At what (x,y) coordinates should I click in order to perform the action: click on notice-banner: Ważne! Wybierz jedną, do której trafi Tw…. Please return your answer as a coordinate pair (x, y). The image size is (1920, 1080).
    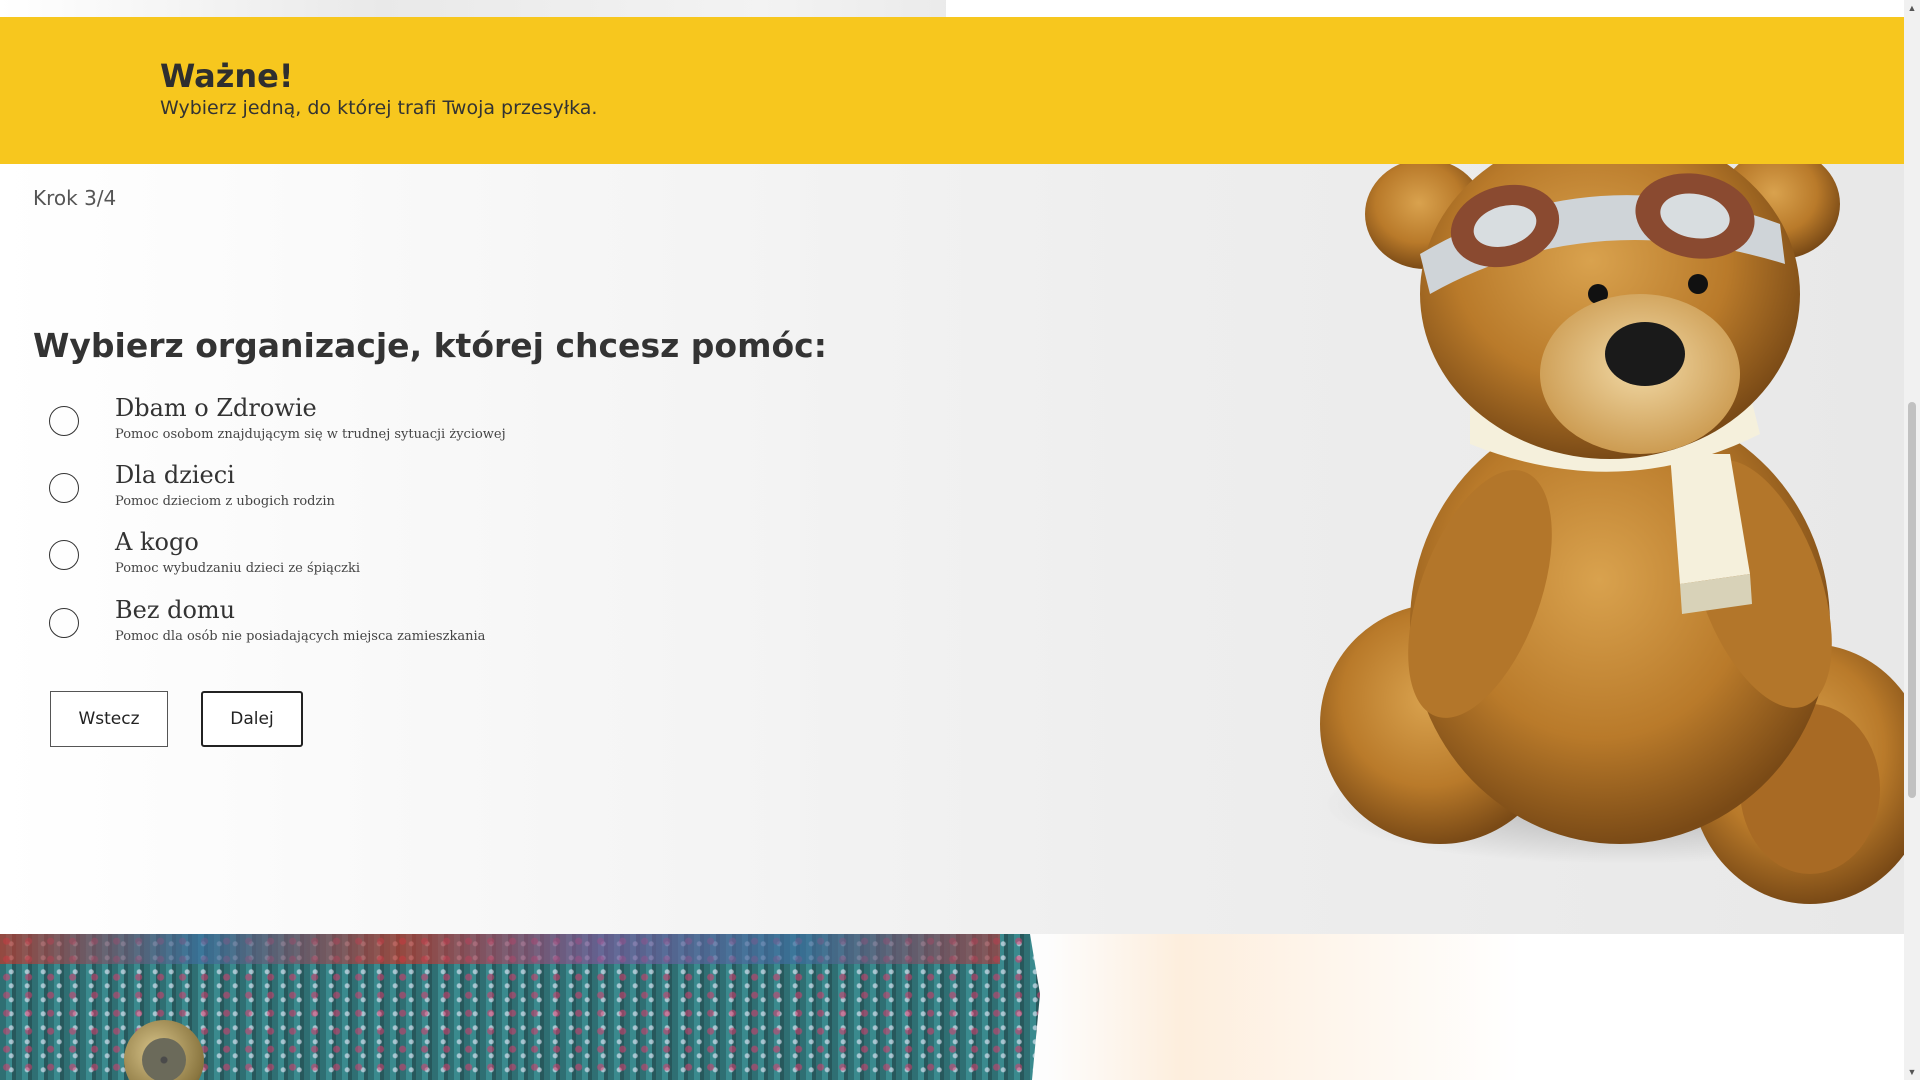
    Looking at the image, I should click on (952, 90).